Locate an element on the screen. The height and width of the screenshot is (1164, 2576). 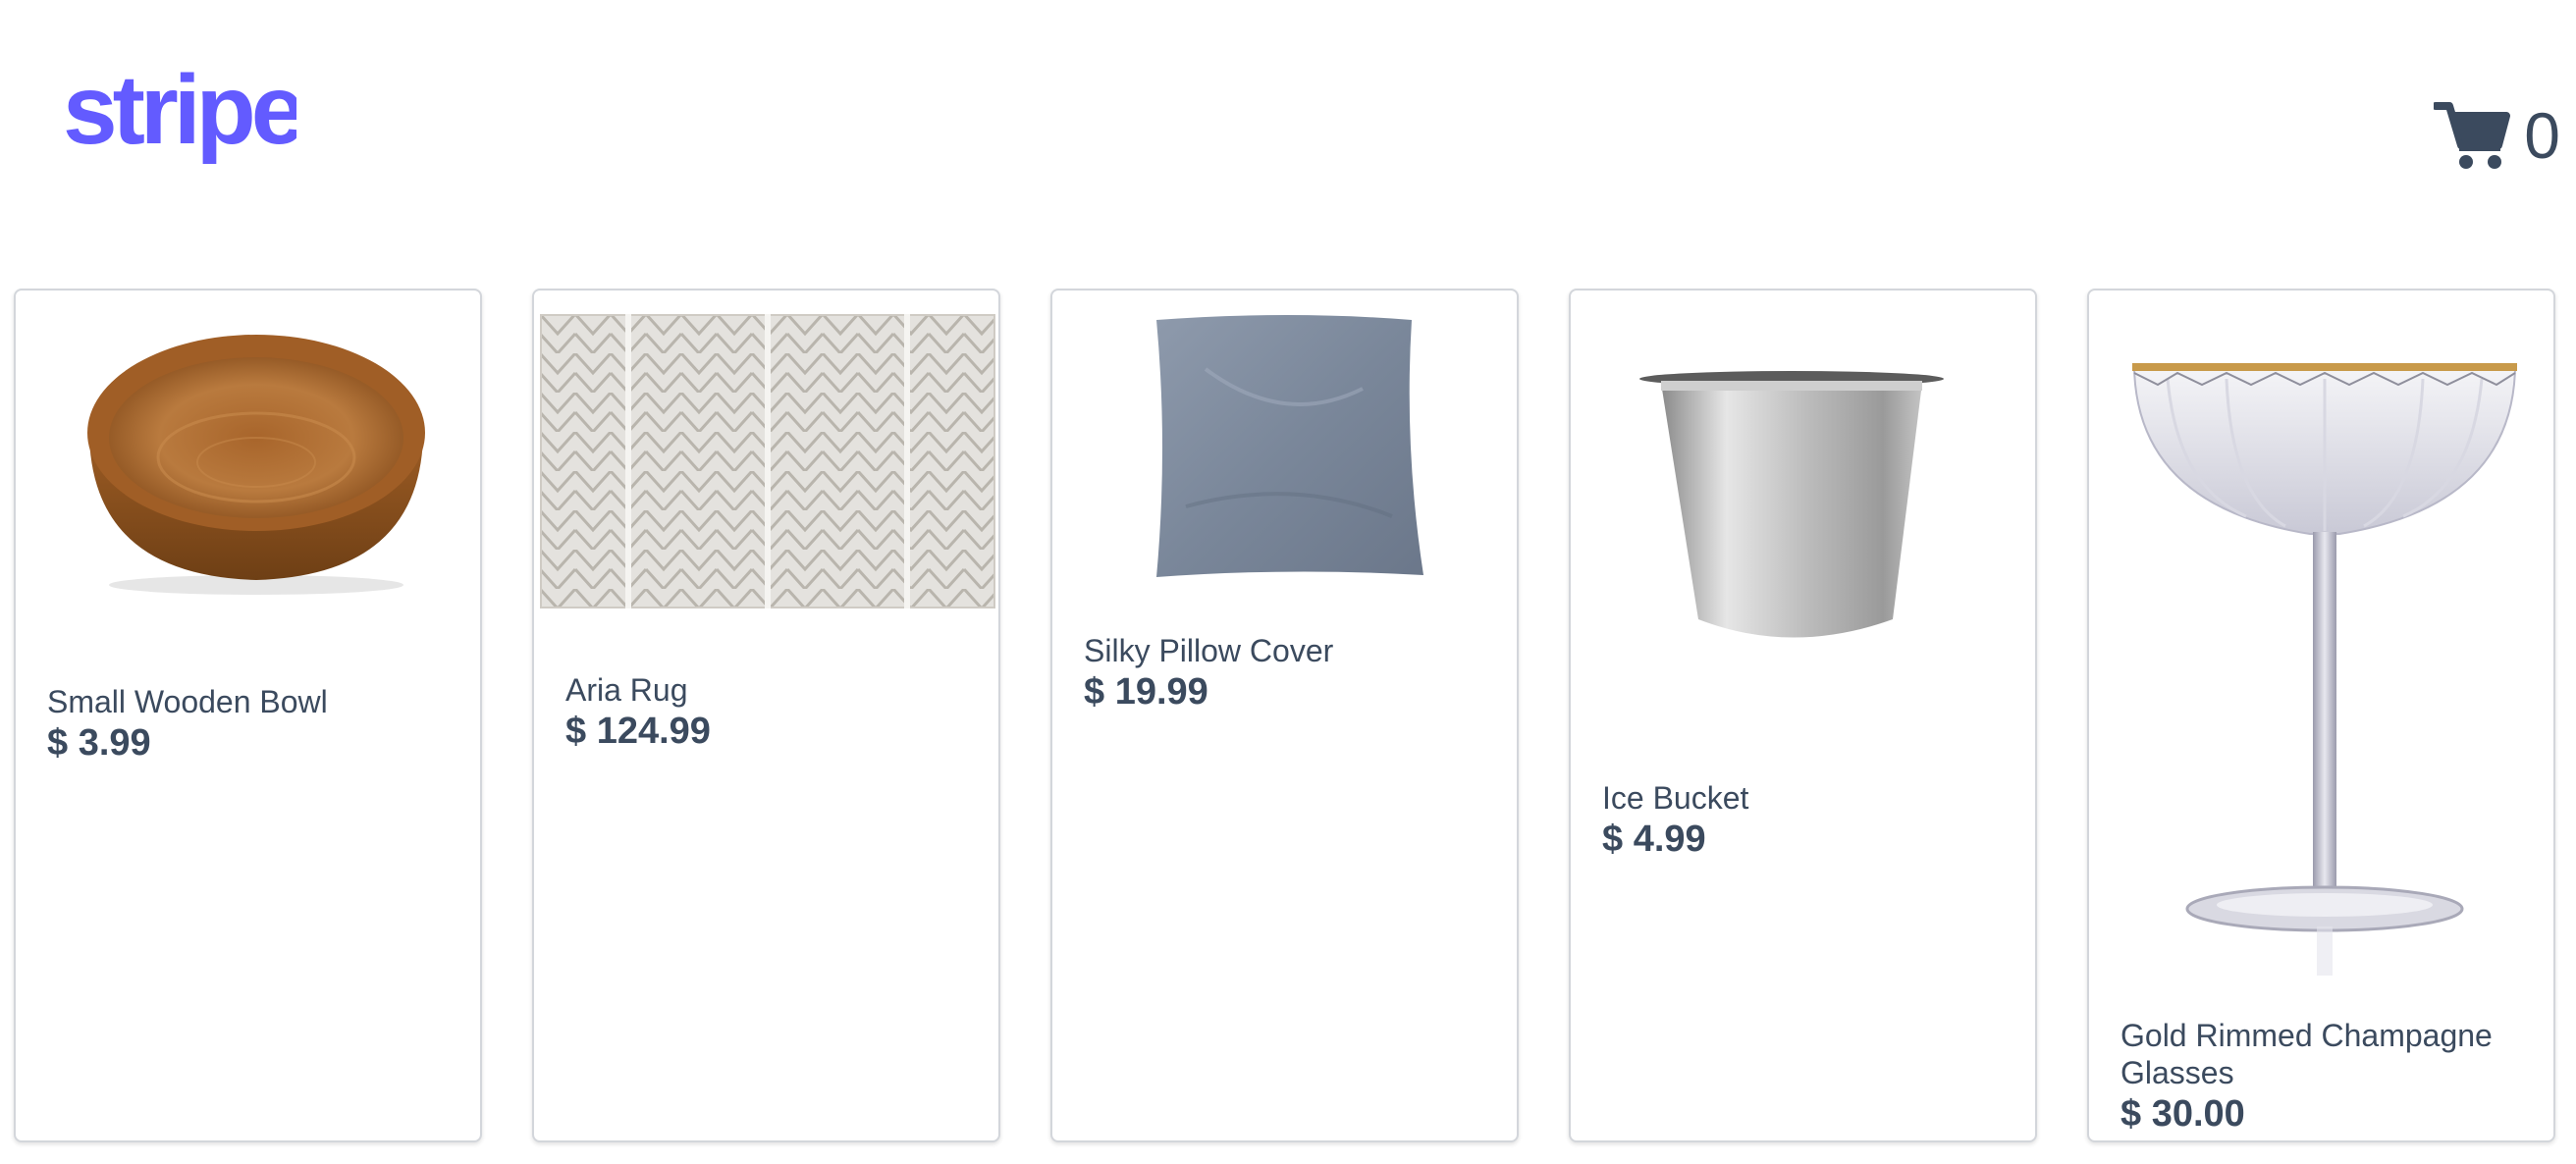
product-card-small-wooden-bowl: Small Wooden Bowl $ 3.99 is located at coordinates (248, 715).